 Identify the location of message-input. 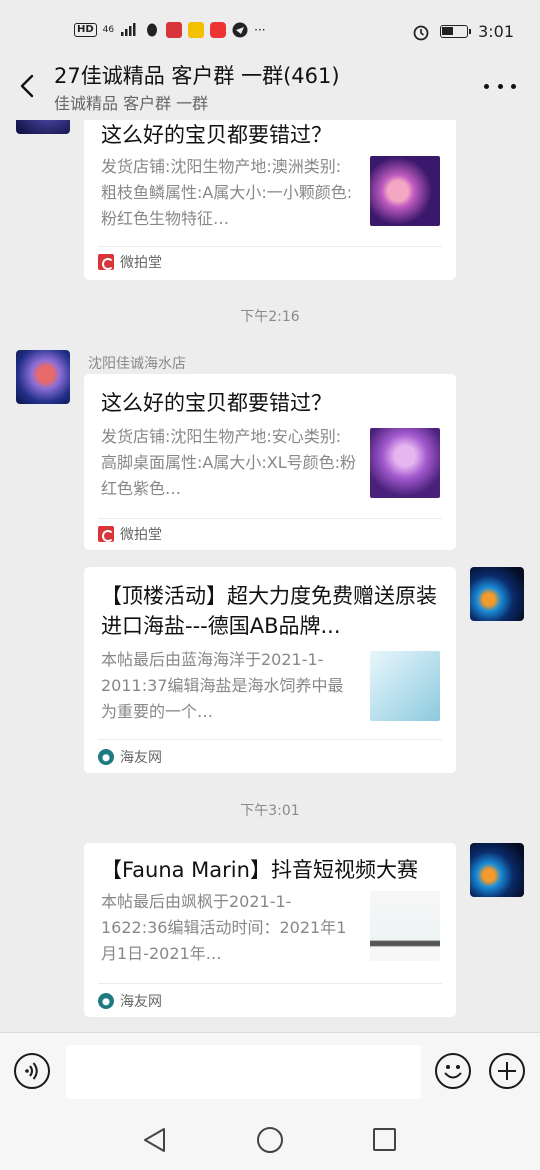
(243, 1072).